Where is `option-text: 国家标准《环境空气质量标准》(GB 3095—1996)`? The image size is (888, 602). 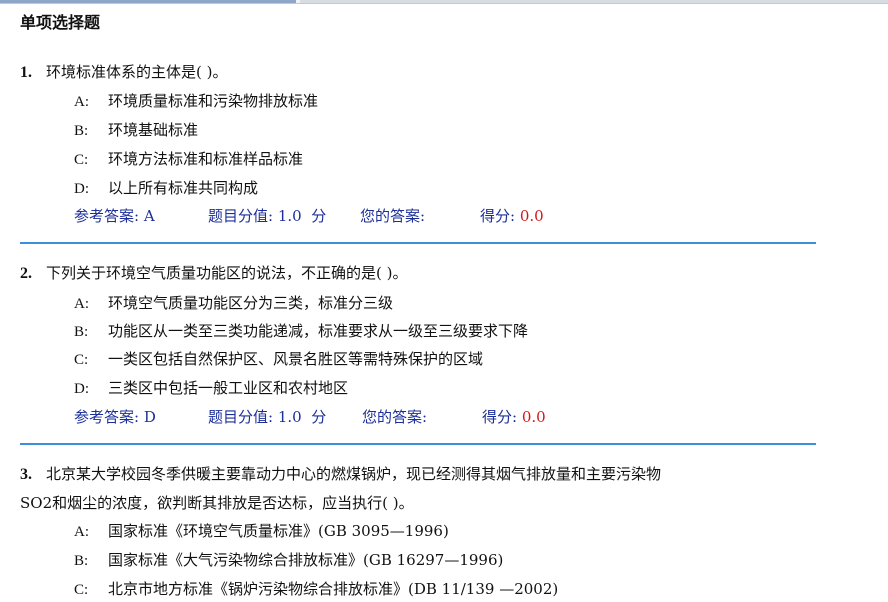 option-text: 国家标准《环境空气质量标准》(GB 3095—1996) is located at coordinates (278, 531).